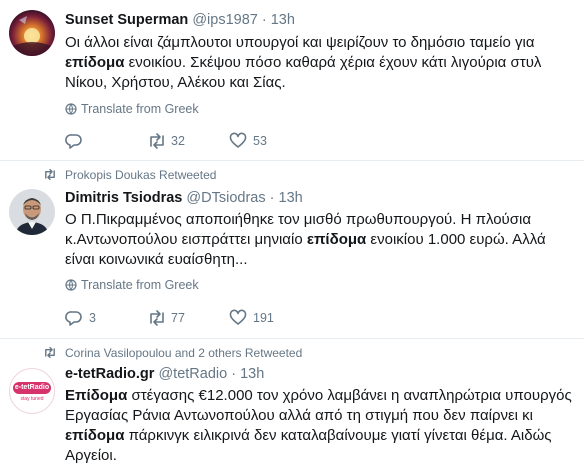 This screenshot has height=469, width=584. What do you see at coordinates (215, 141) in the screenshot?
I see `tweet-actions: 32 53` at bounding box center [215, 141].